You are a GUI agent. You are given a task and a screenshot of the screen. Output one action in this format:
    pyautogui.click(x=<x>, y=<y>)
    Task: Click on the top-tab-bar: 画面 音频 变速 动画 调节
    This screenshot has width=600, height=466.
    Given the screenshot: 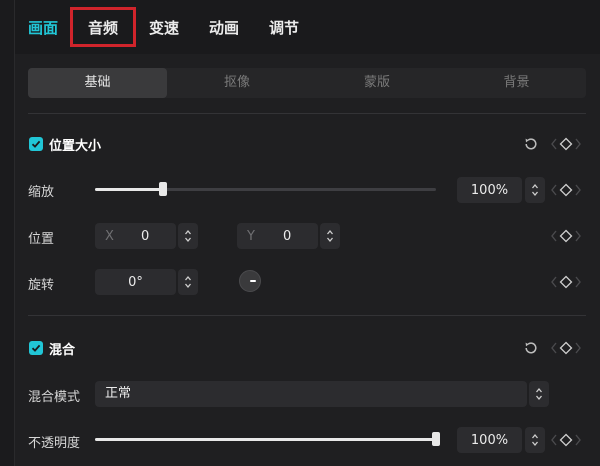 What is the action you would take?
    pyautogui.click(x=307, y=27)
    